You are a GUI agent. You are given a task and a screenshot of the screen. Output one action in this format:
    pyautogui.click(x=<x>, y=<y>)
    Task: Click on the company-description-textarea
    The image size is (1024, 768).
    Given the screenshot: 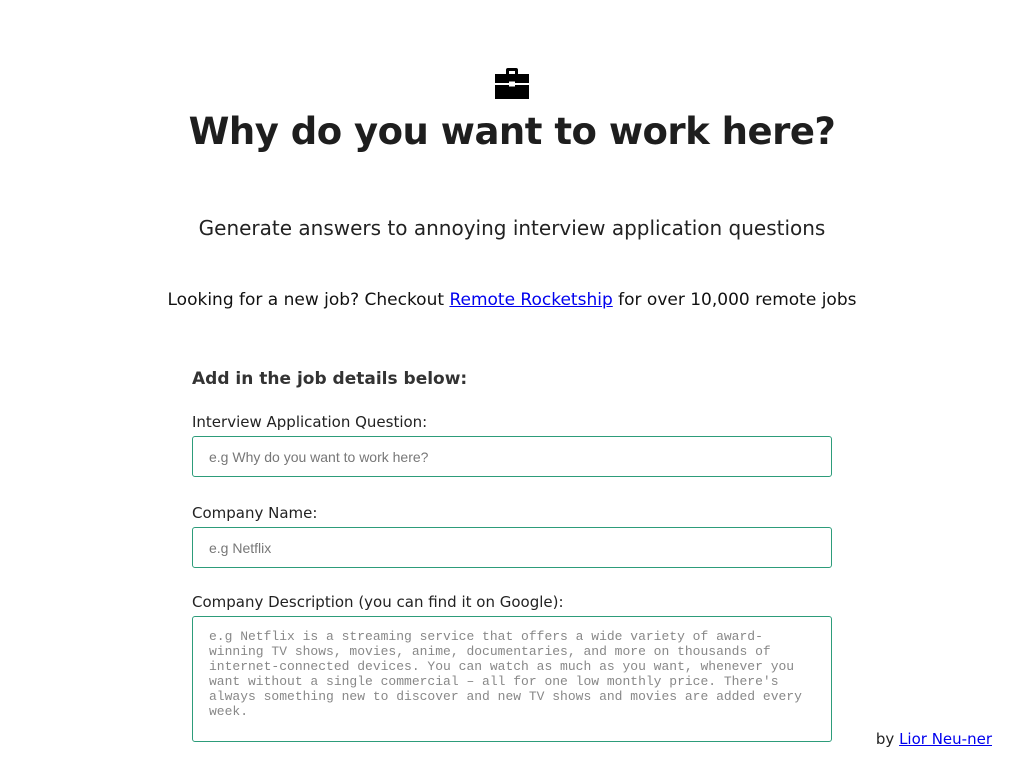 What is the action you would take?
    pyautogui.click(x=512, y=679)
    